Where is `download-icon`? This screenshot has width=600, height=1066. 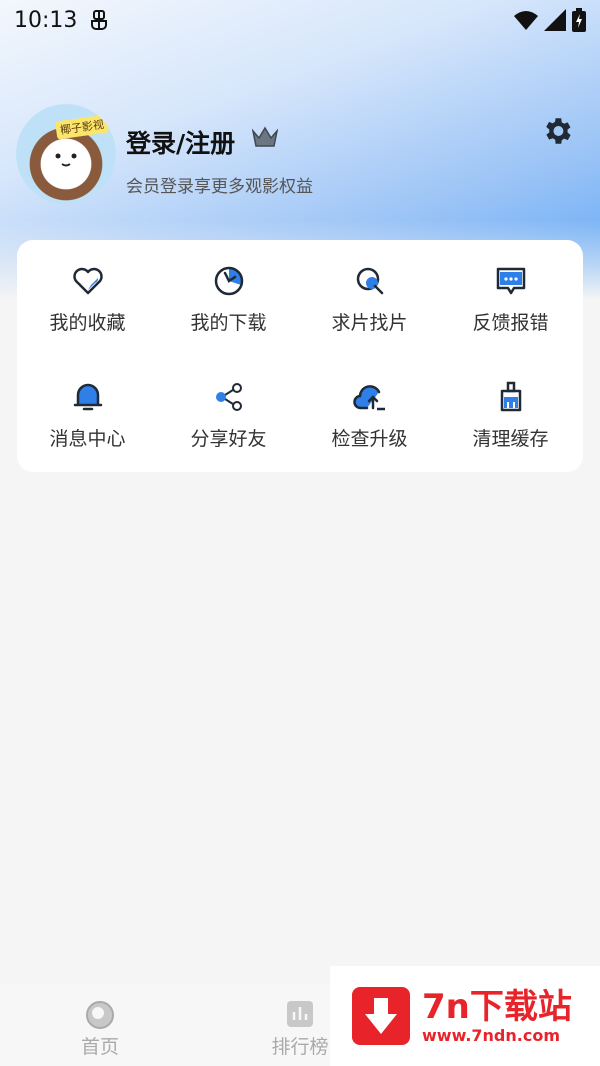
download-icon is located at coordinates (228, 281).